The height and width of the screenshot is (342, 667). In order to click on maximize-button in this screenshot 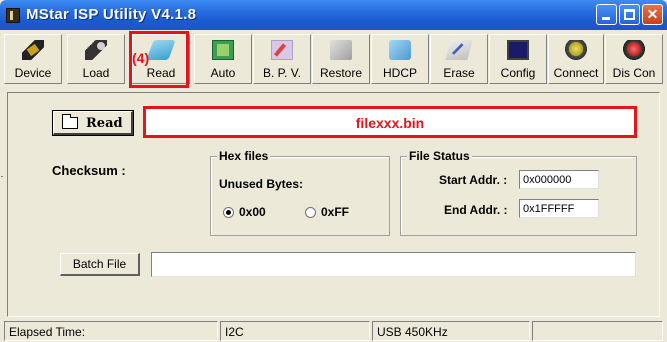, I will do `click(629, 14)`.